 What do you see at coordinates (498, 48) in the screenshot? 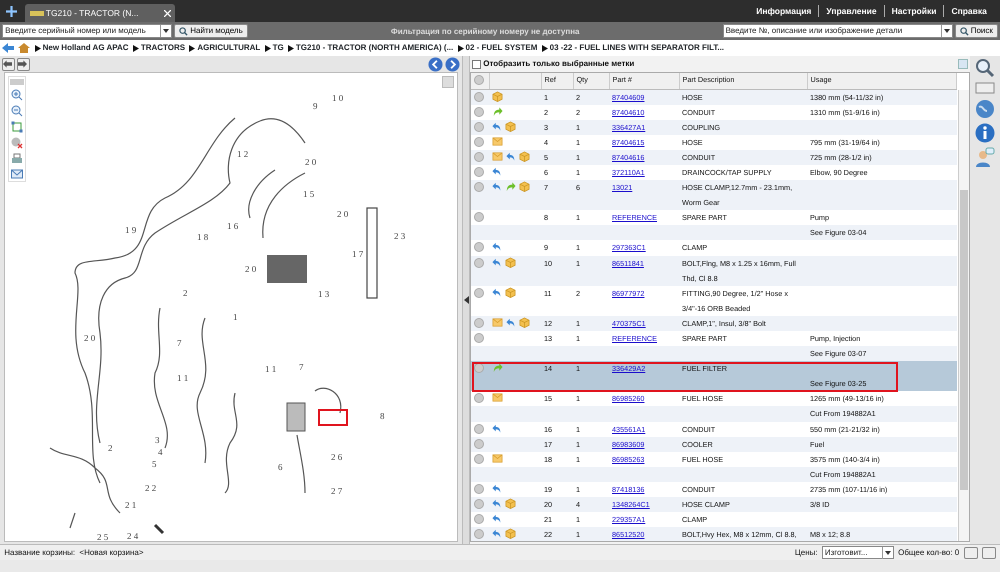
I see `breadcrumb-link: 02 - FUEL SYSTEM` at bounding box center [498, 48].